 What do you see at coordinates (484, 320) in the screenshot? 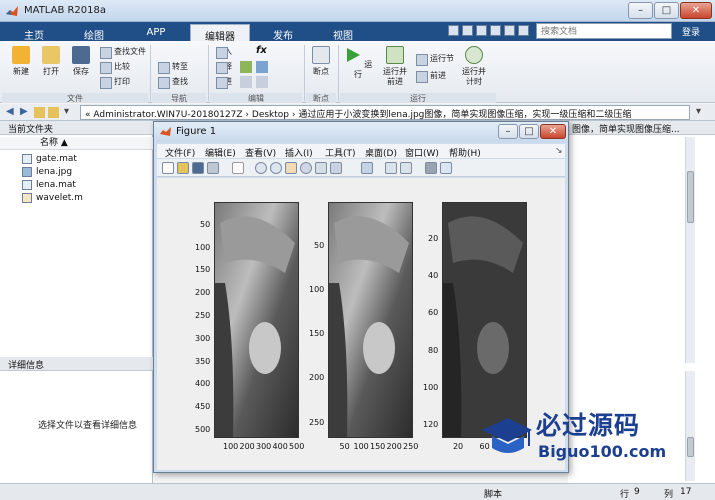
I see `image-axes-level2` at bounding box center [484, 320].